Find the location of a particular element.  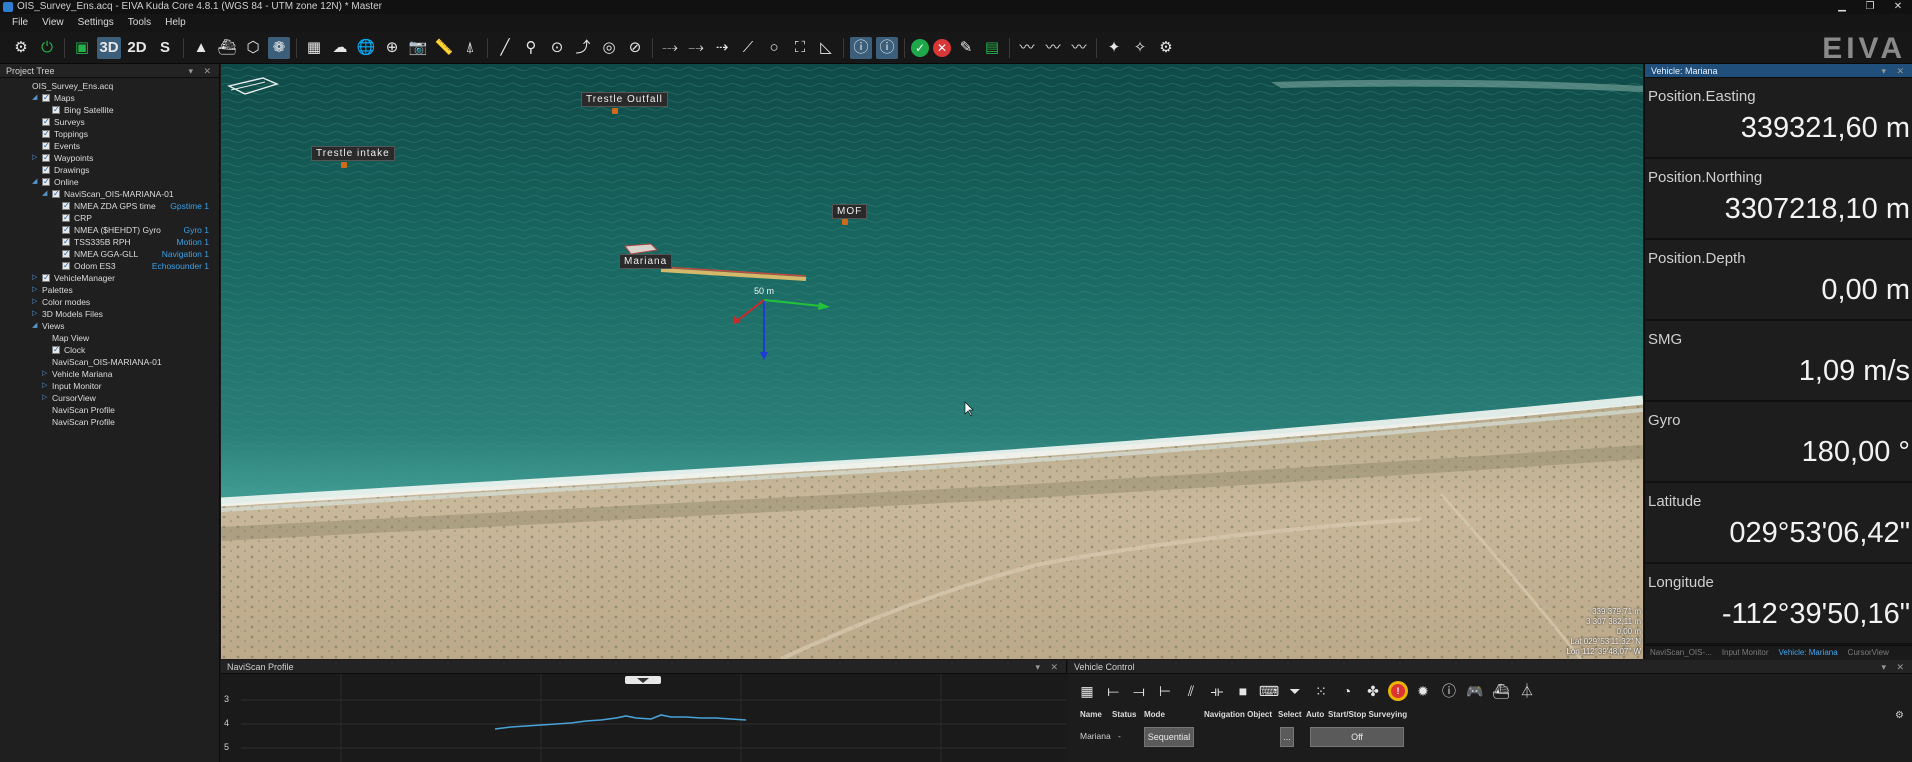

marker-trestle-intake is located at coordinates (344, 165).